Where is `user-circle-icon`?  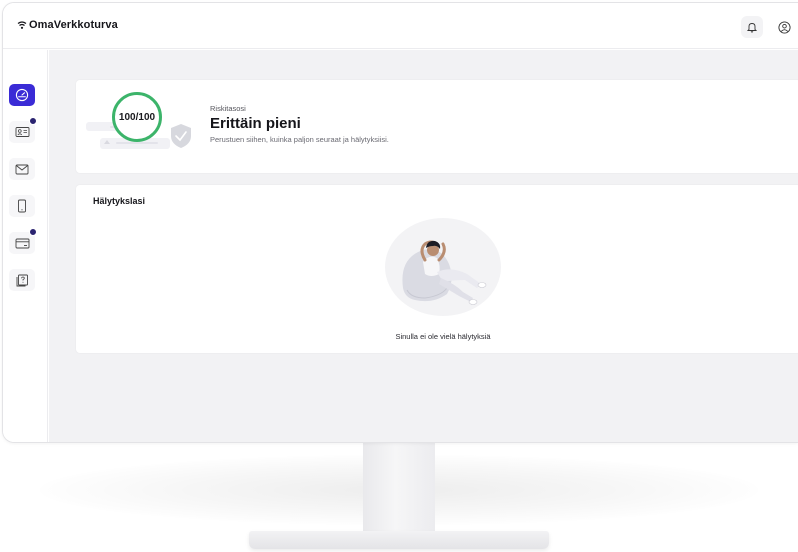
user-circle-icon is located at coordinates (784, 27).